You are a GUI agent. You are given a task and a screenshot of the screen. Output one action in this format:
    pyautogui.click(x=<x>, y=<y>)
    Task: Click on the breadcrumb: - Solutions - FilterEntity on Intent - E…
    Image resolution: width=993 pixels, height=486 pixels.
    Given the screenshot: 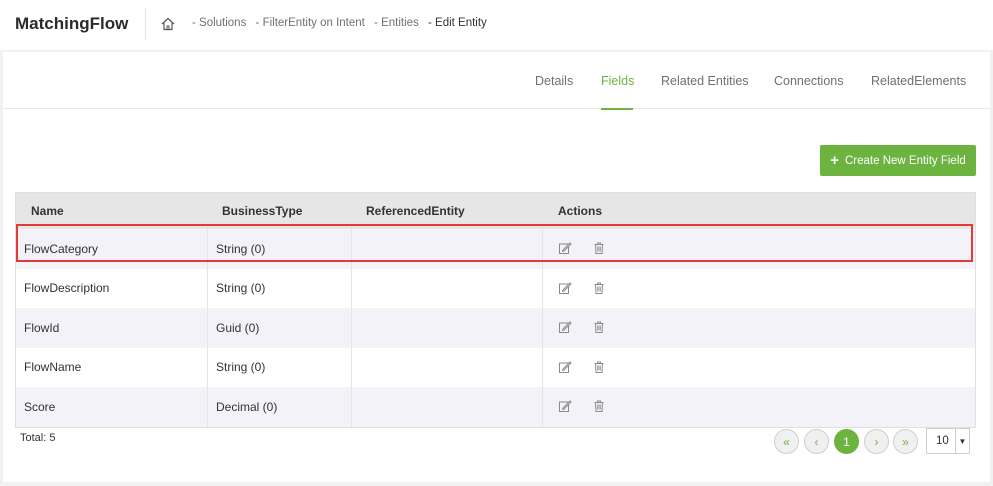 What is the action you would take?
    pyautogui.click(x=342, y=23)
    